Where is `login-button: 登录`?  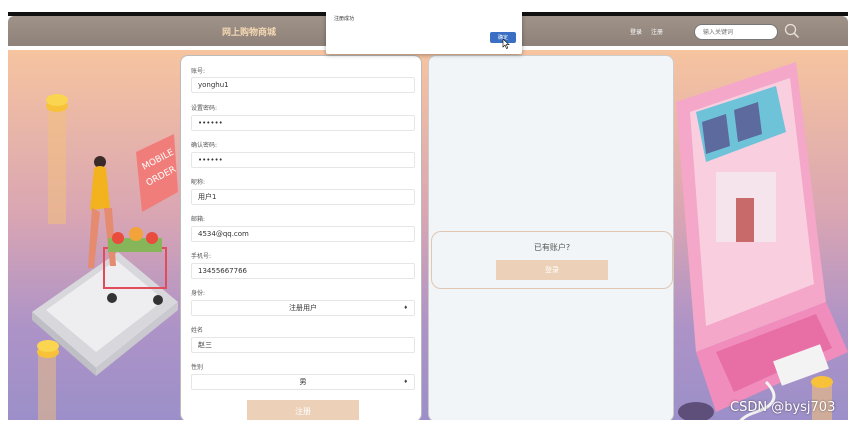 login-button: 登录 is located at coordinates (552, 270).